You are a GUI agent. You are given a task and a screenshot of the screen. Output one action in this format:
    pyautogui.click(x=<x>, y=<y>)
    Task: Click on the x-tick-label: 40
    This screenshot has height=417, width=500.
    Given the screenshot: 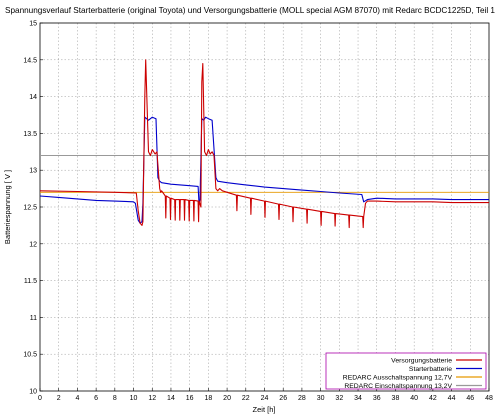 What is the action you would take?
    pyautogui.click(x=414, y=398)
    